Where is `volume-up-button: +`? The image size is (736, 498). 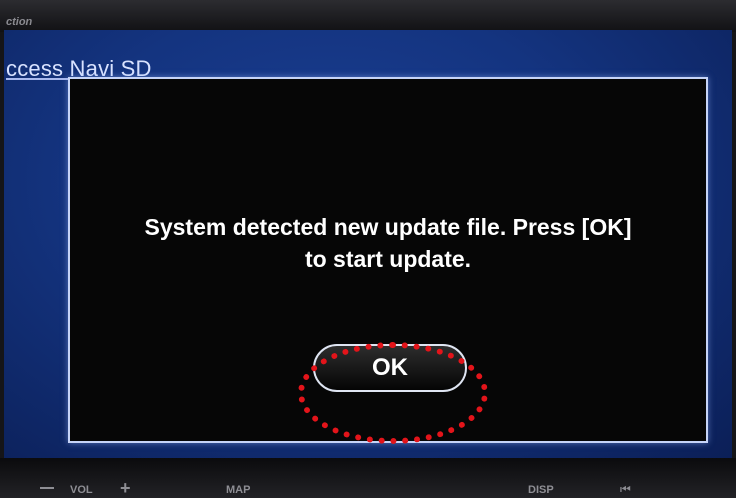 volume-up-button: + is located at coordinates (125, 488).